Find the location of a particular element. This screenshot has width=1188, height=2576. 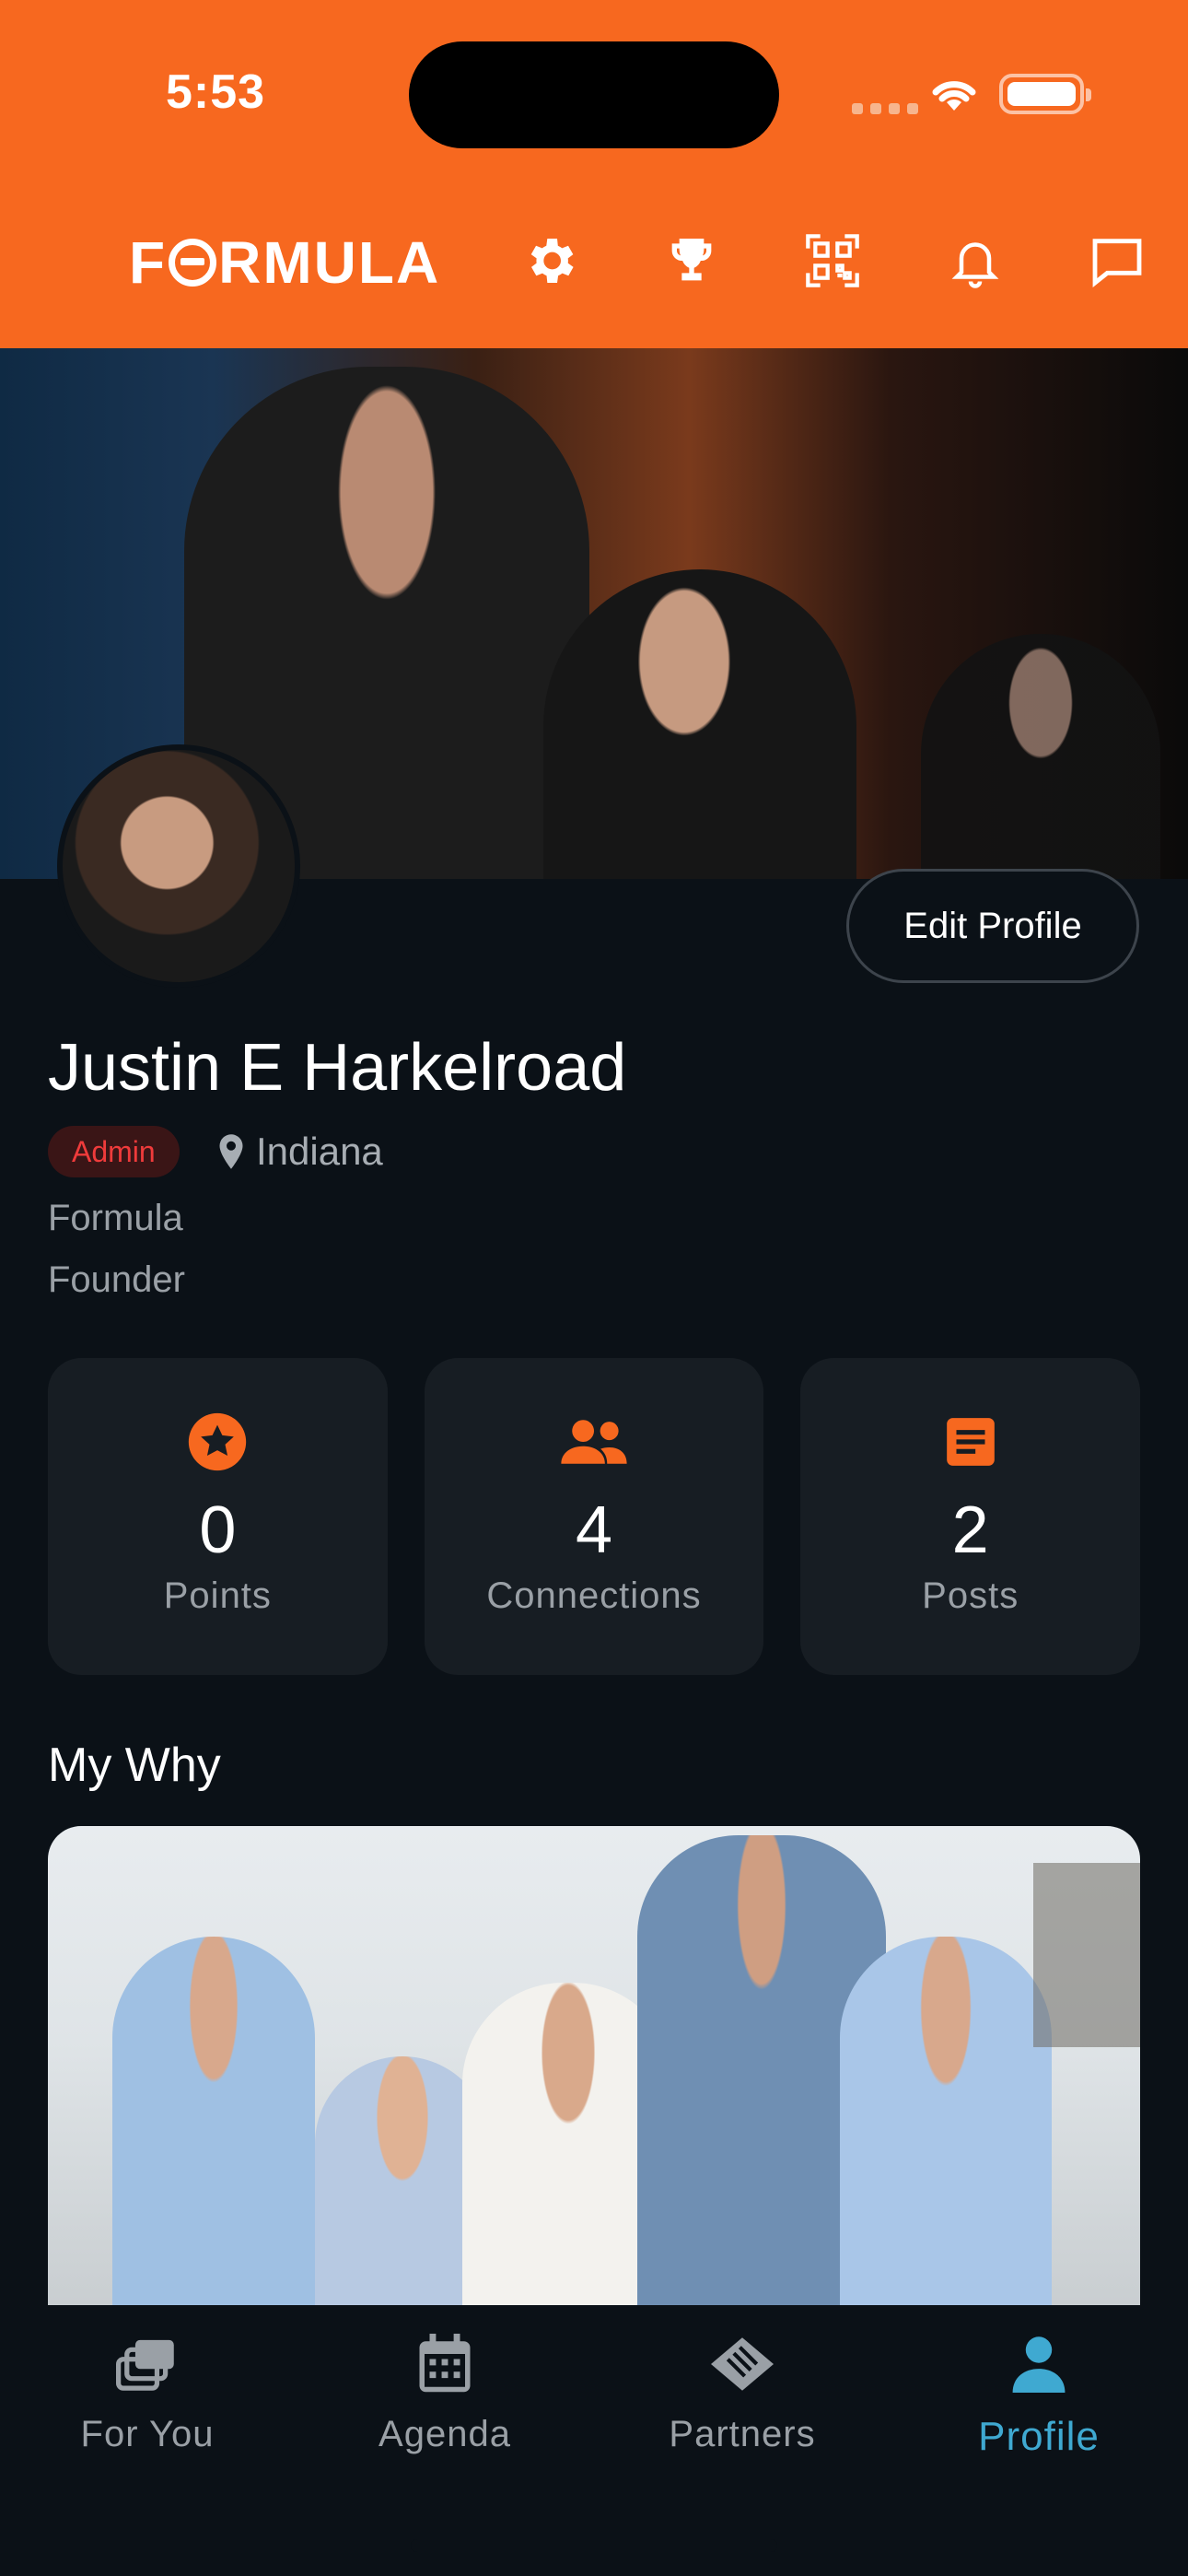

stat-label: Posts is located at coordinates (970, 1595).